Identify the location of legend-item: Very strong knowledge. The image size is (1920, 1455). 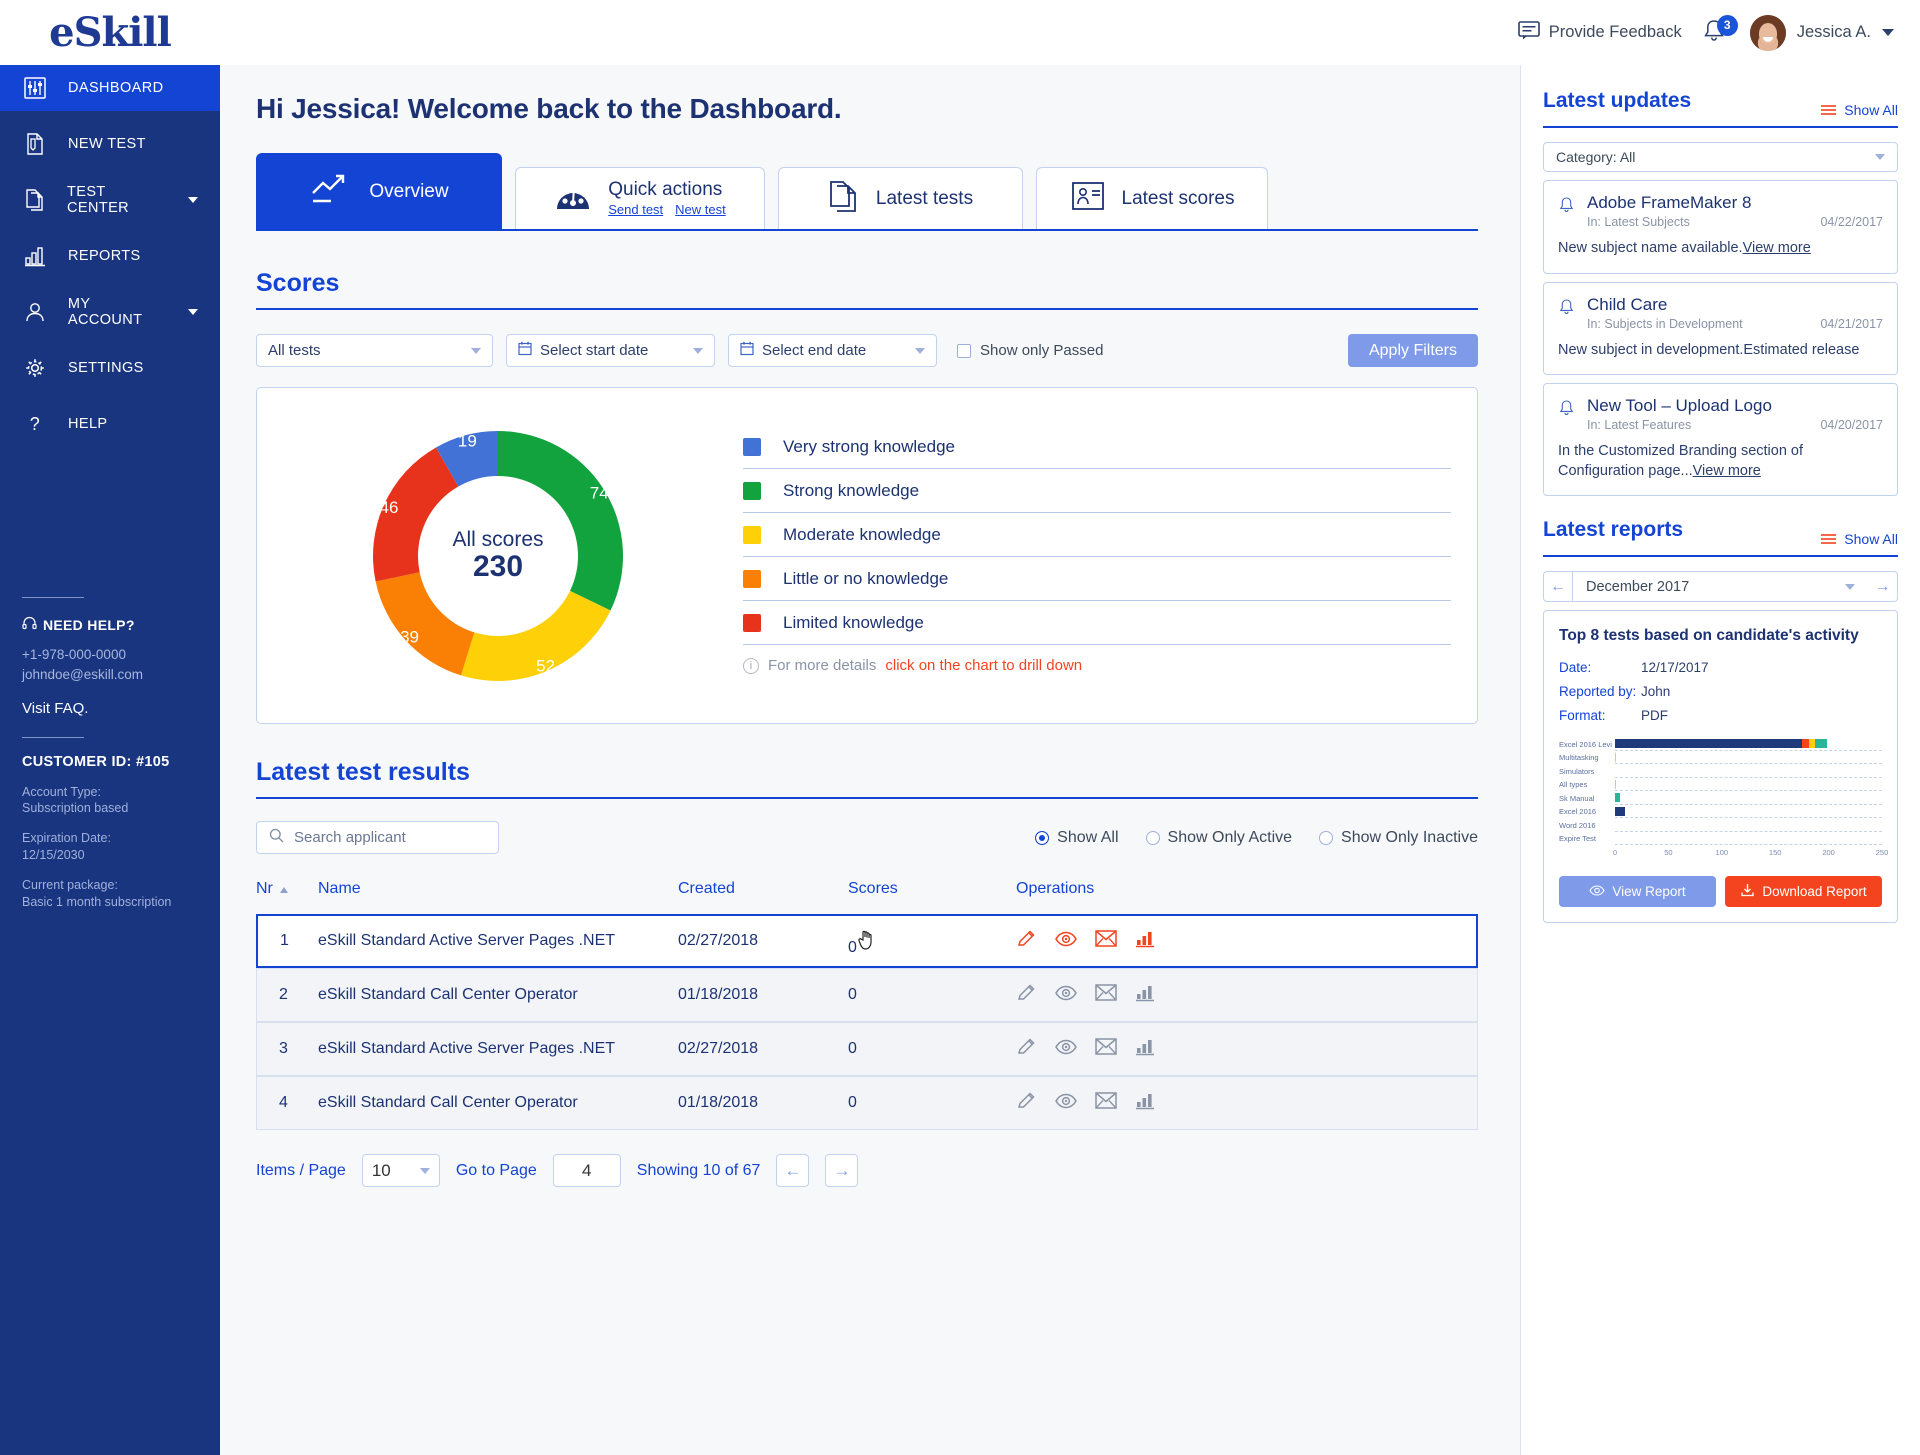
(1097, 453).